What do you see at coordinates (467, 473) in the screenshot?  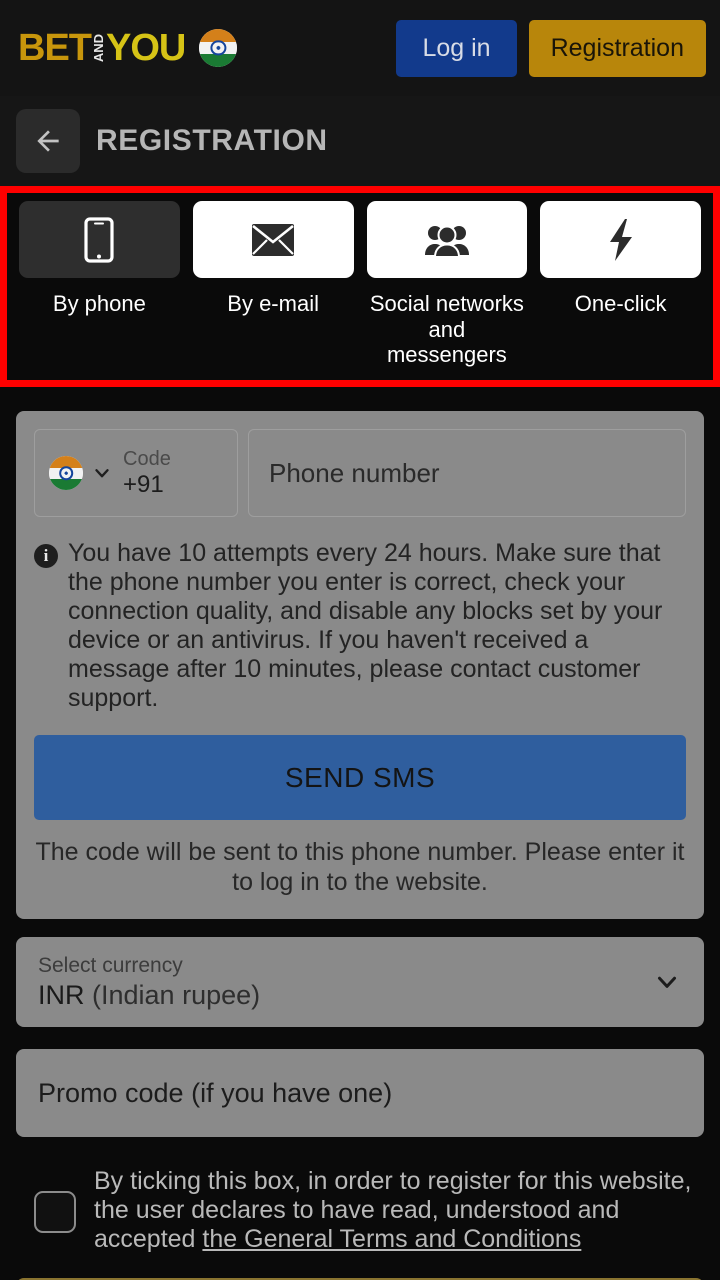 I see `phone-number-input` at bounding box center [467, 473].